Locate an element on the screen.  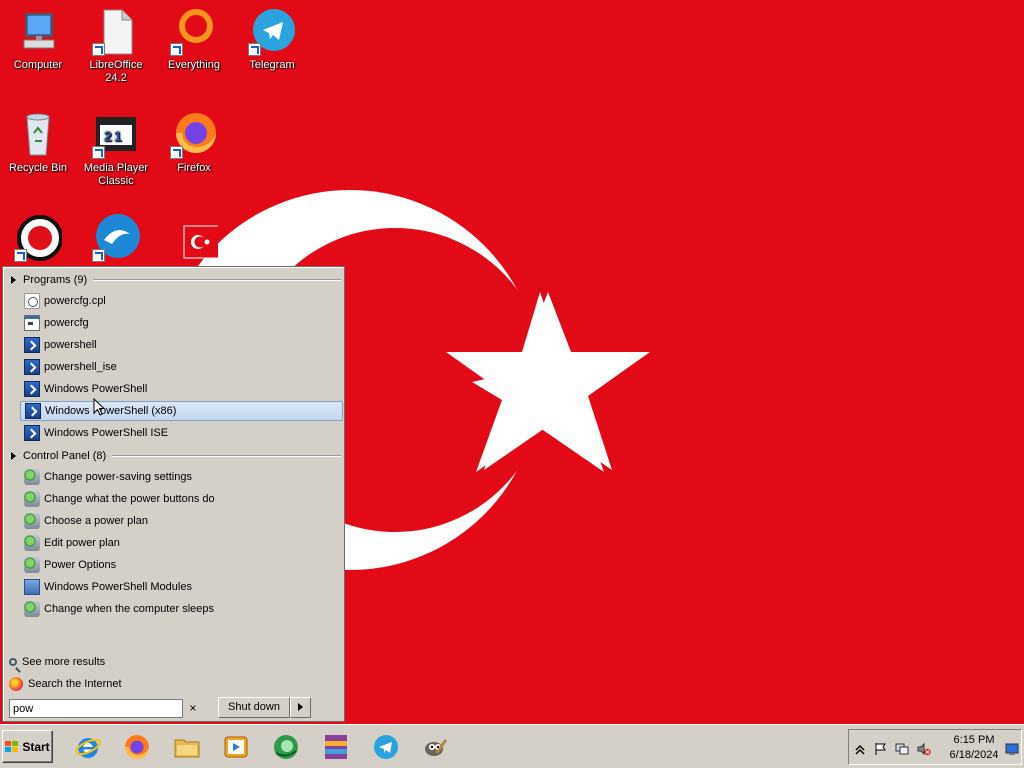
clear-search-button: × is located at coordinates (193, 708).